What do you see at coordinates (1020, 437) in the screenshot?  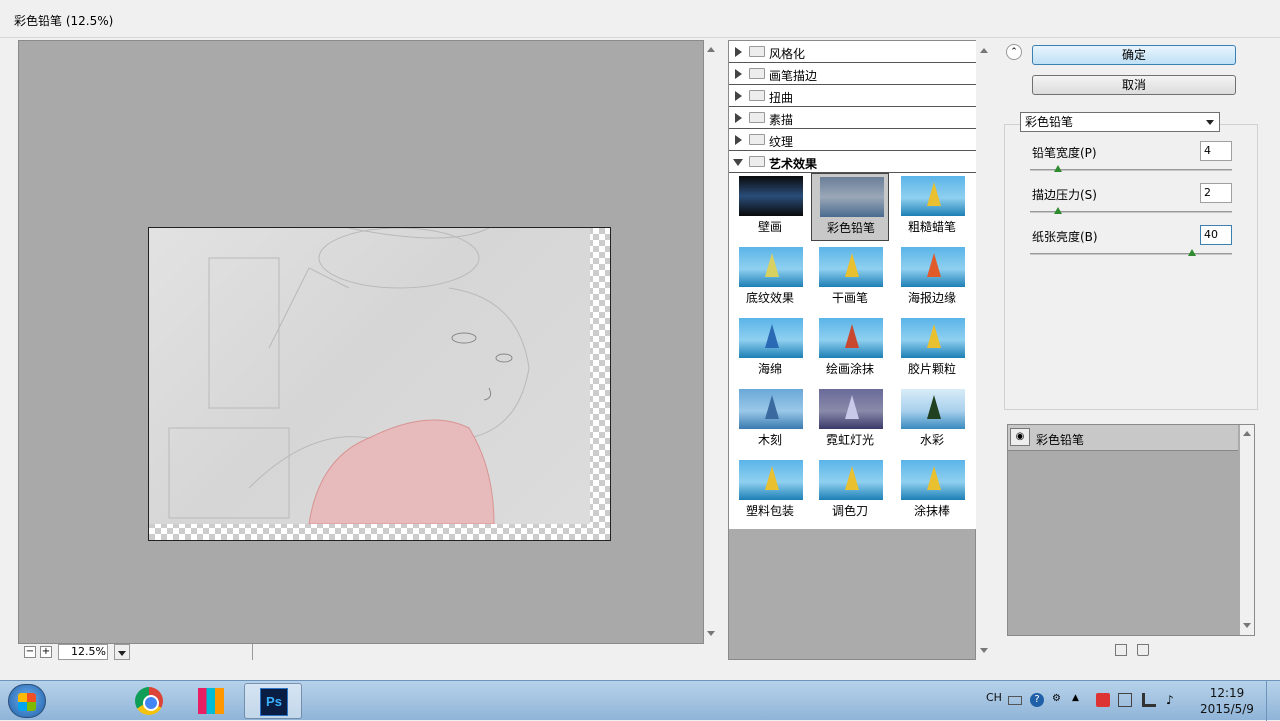 I see `eye-icon: ◉` at bounding box center [1020, 437].